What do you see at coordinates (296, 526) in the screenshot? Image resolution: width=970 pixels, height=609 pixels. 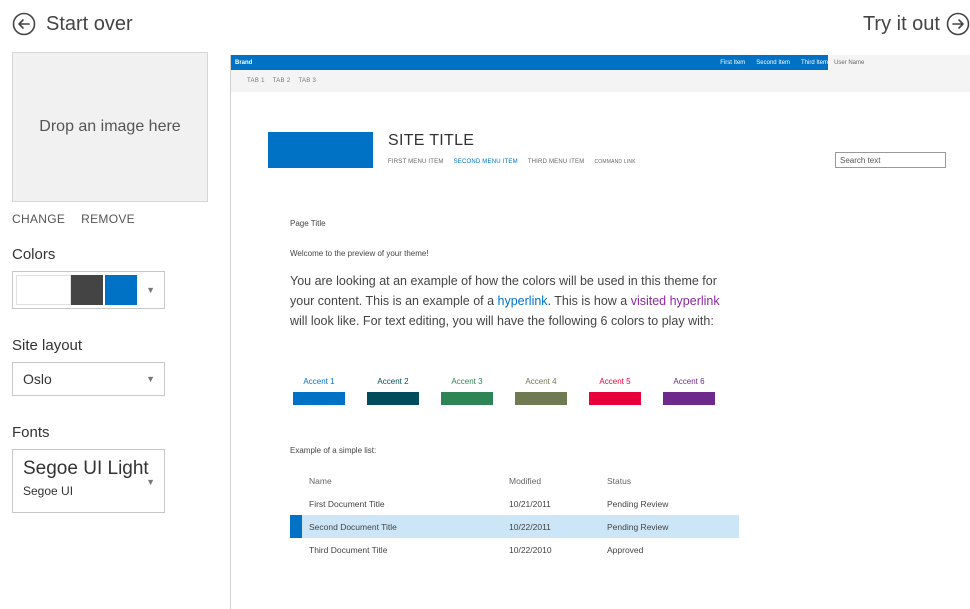 I see `row-selection-indicator` at bounding box center [296, 526].